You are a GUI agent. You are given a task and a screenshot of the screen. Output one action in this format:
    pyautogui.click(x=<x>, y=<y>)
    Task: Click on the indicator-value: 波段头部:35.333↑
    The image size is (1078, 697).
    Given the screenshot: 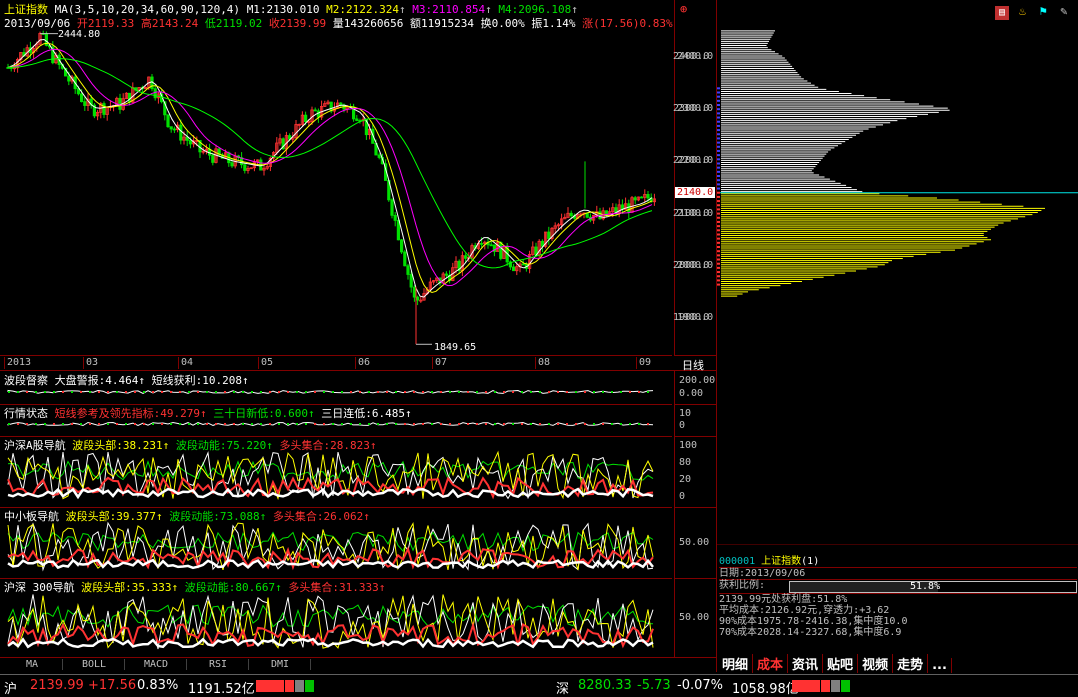 What is the action you would take?
    pyautogui.click(x=126, y=587)
    